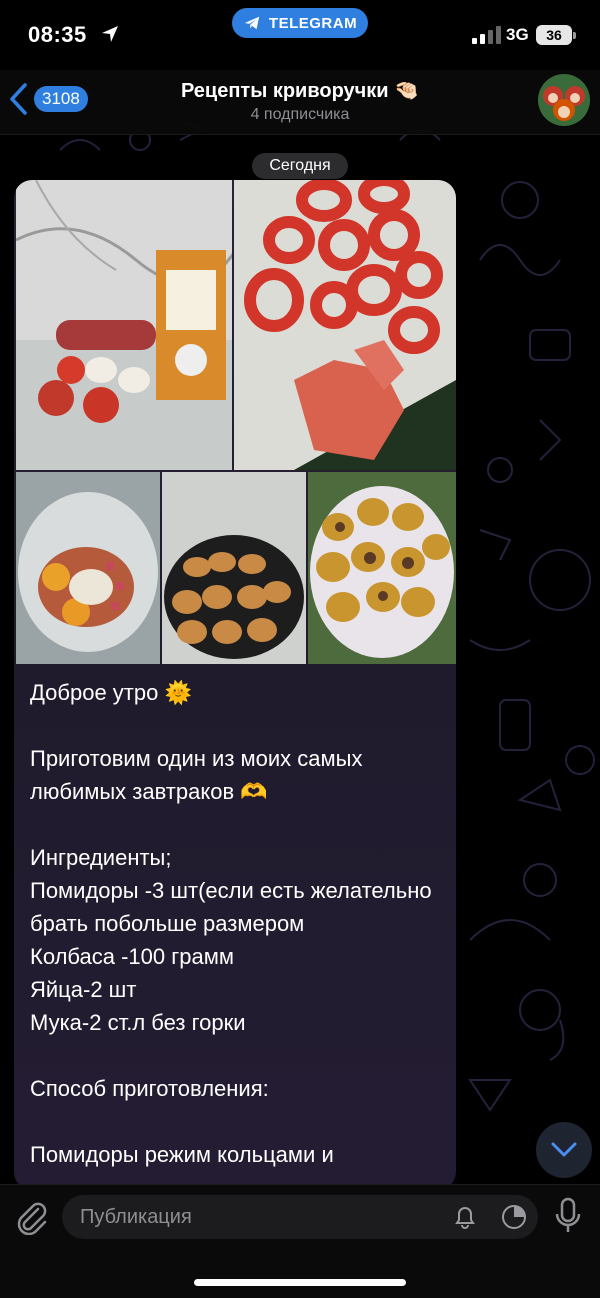 The height and width of the screenshot is (1298, 600). What do you see at coordinates (300, 1241) in the screenshot?
I see `composer-bar: Публикация` at bounding box center [300, 1241].